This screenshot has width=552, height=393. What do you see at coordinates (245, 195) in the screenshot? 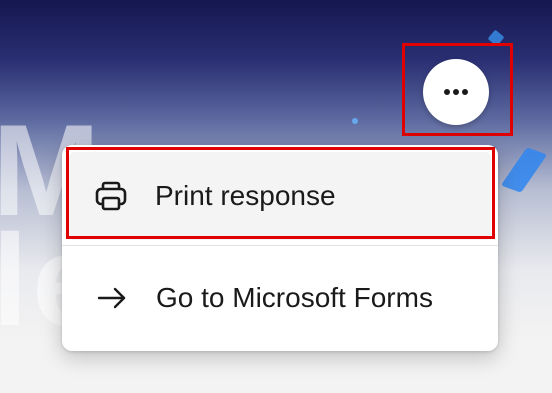
I see `menu-item-label: Print response` at bounding box center [245, 195].